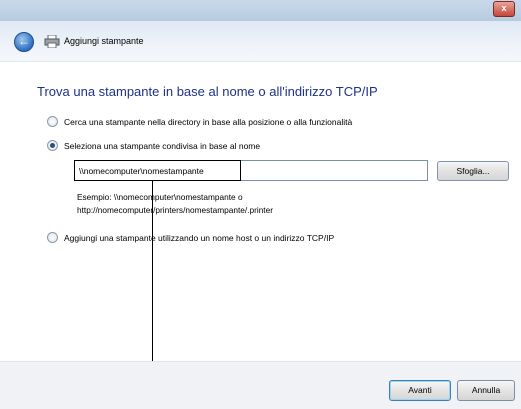  I want to click on window-title: Aggiungi stampante, so click(104, 41).